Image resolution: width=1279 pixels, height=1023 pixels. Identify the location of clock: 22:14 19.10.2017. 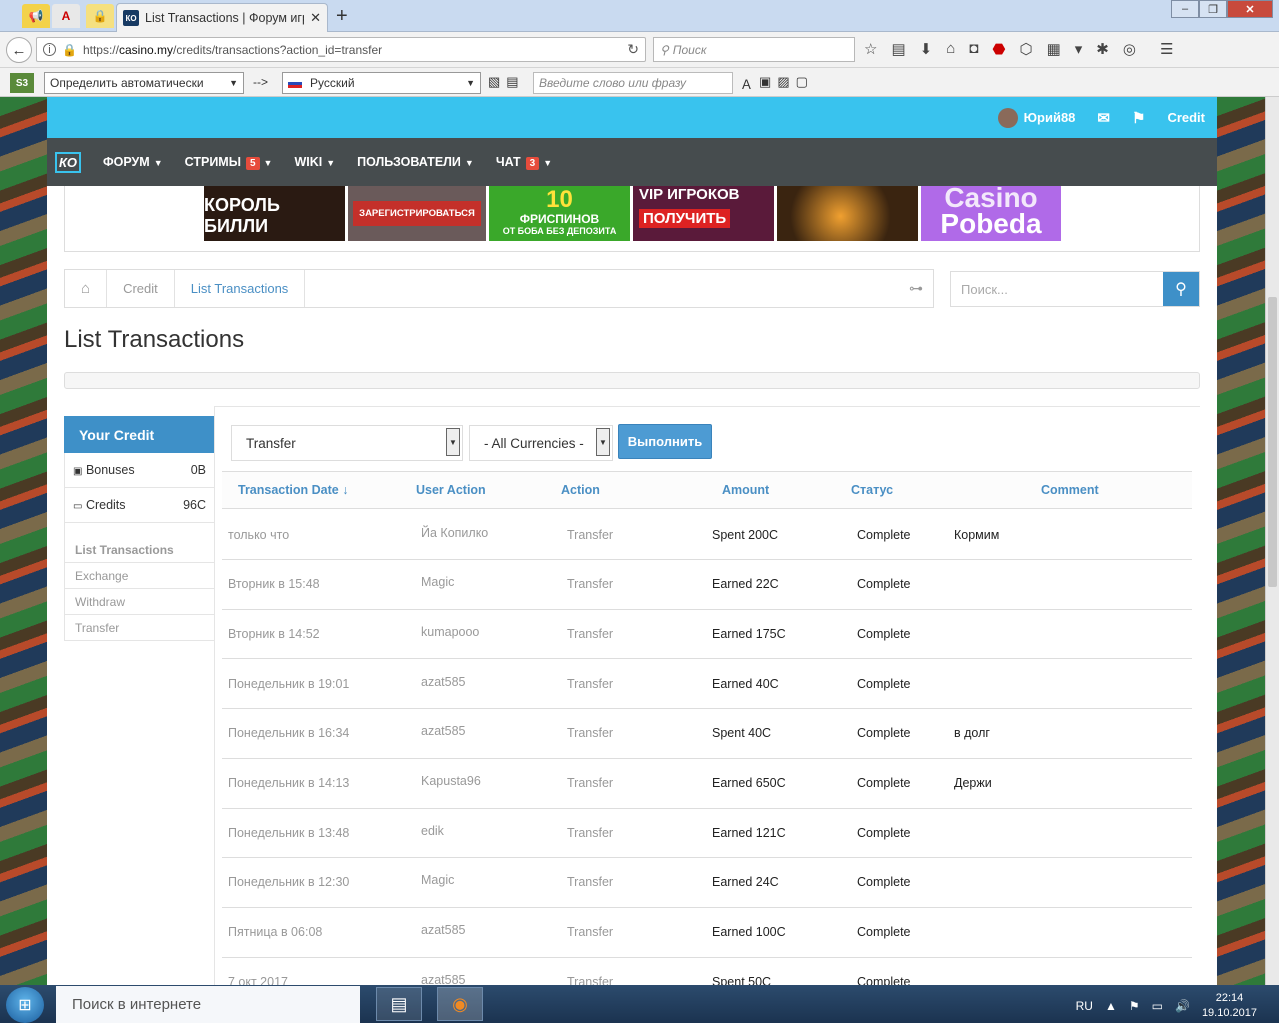
(1229, 1006).